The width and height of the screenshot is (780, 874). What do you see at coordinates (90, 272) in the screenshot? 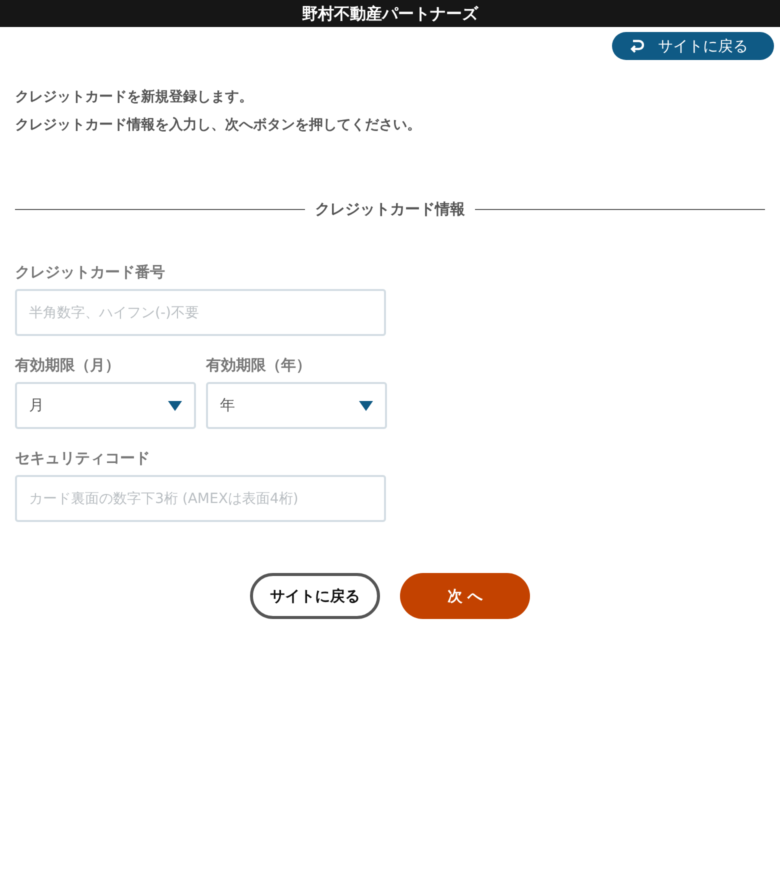
I see `field-label: クレジットカード番号` at bounding box center [90, 272].